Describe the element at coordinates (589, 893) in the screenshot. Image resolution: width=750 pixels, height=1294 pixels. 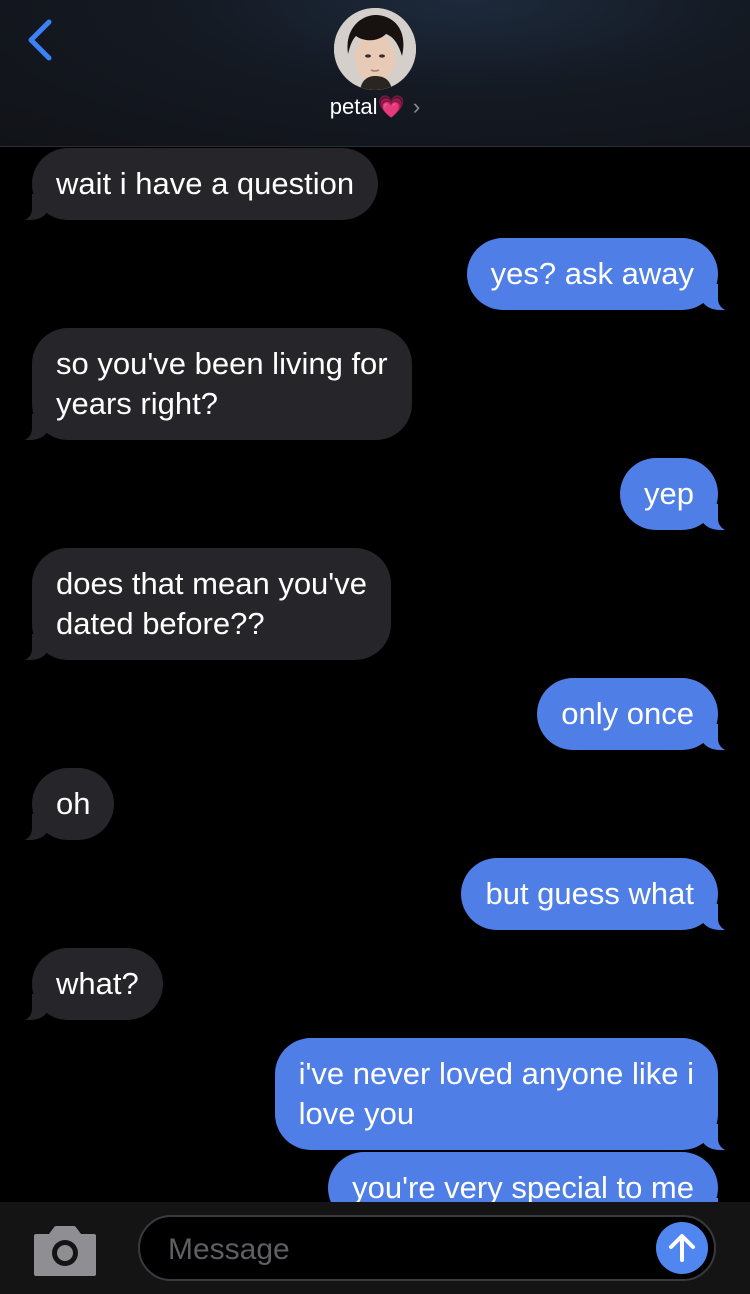
I see `message-text: but guess what` at that location.